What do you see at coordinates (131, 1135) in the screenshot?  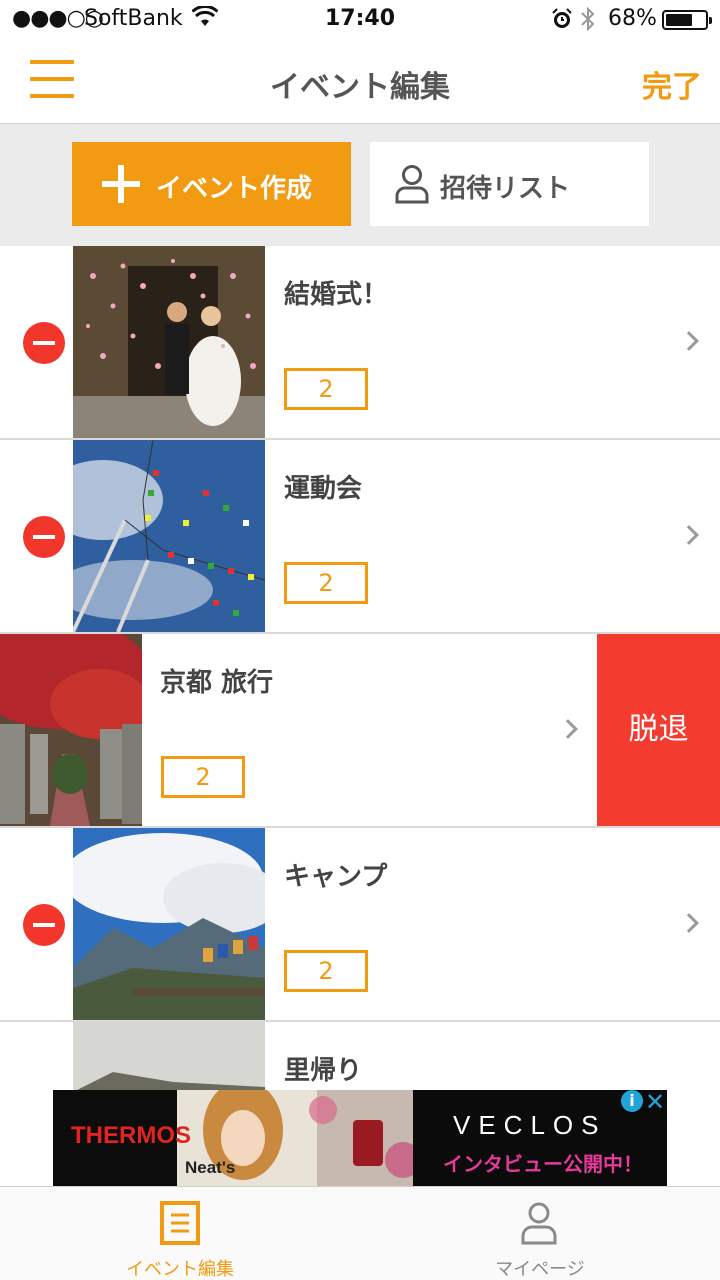 I see `ad-brand: THERMOS` at bounding box center [131, 1135].